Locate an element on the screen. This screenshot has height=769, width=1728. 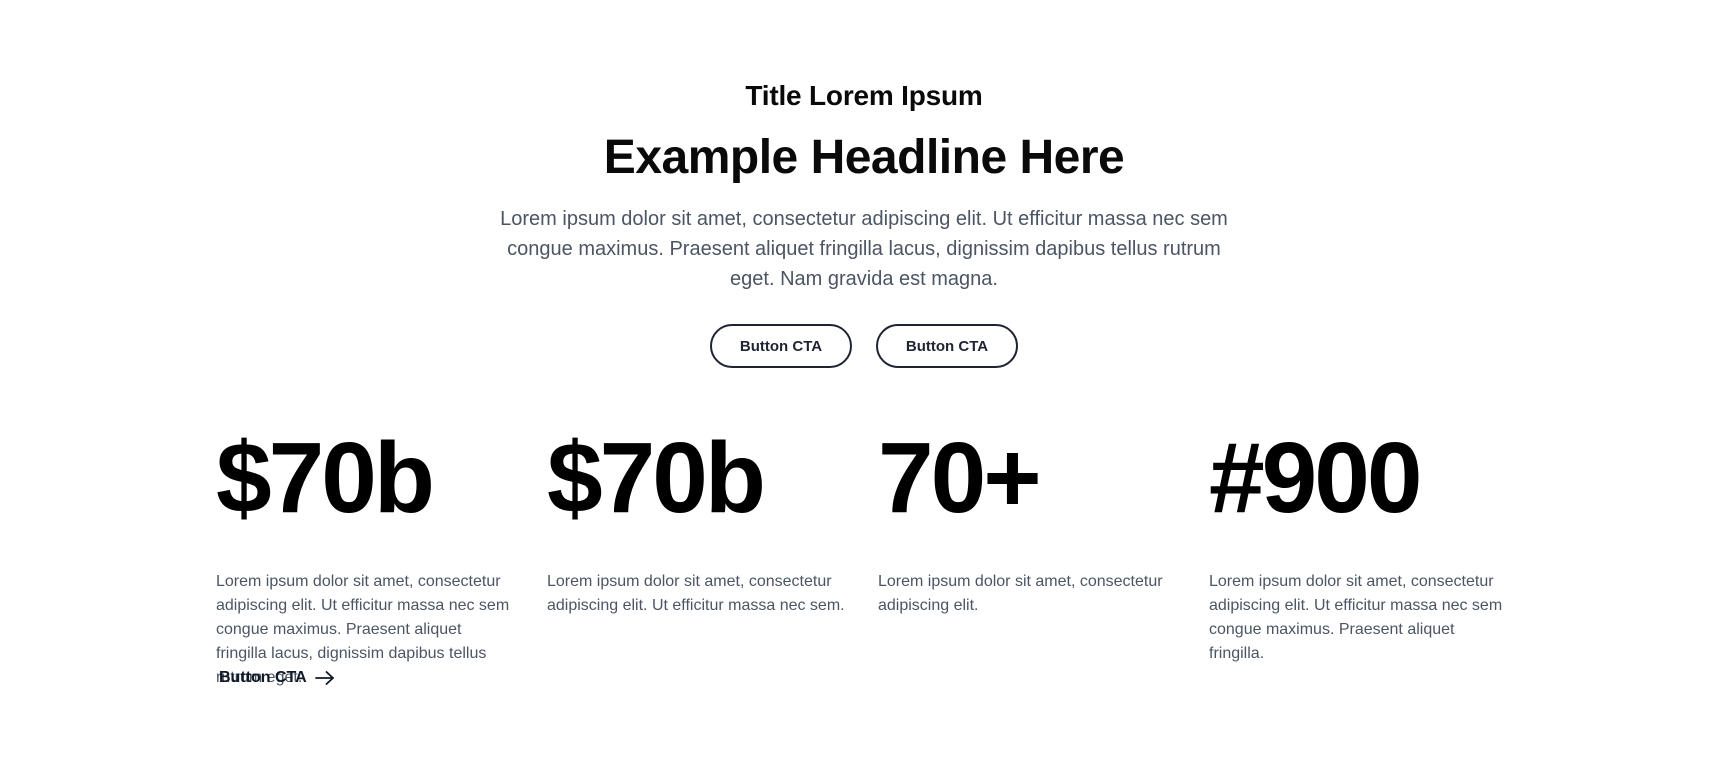
text-link-label: Button CTA is located at coordinates (263, 677).